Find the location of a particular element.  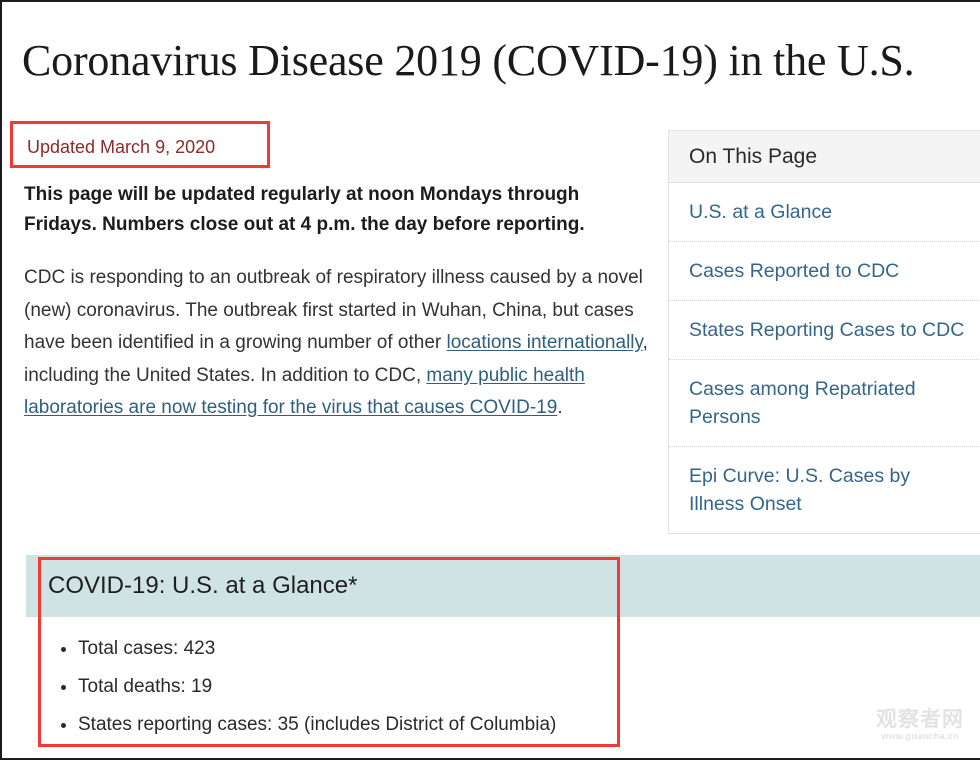

otp-link-epi-curve: Epi Curve: U.S. Cases by Illness Onset is located at coordinates (829, 490).